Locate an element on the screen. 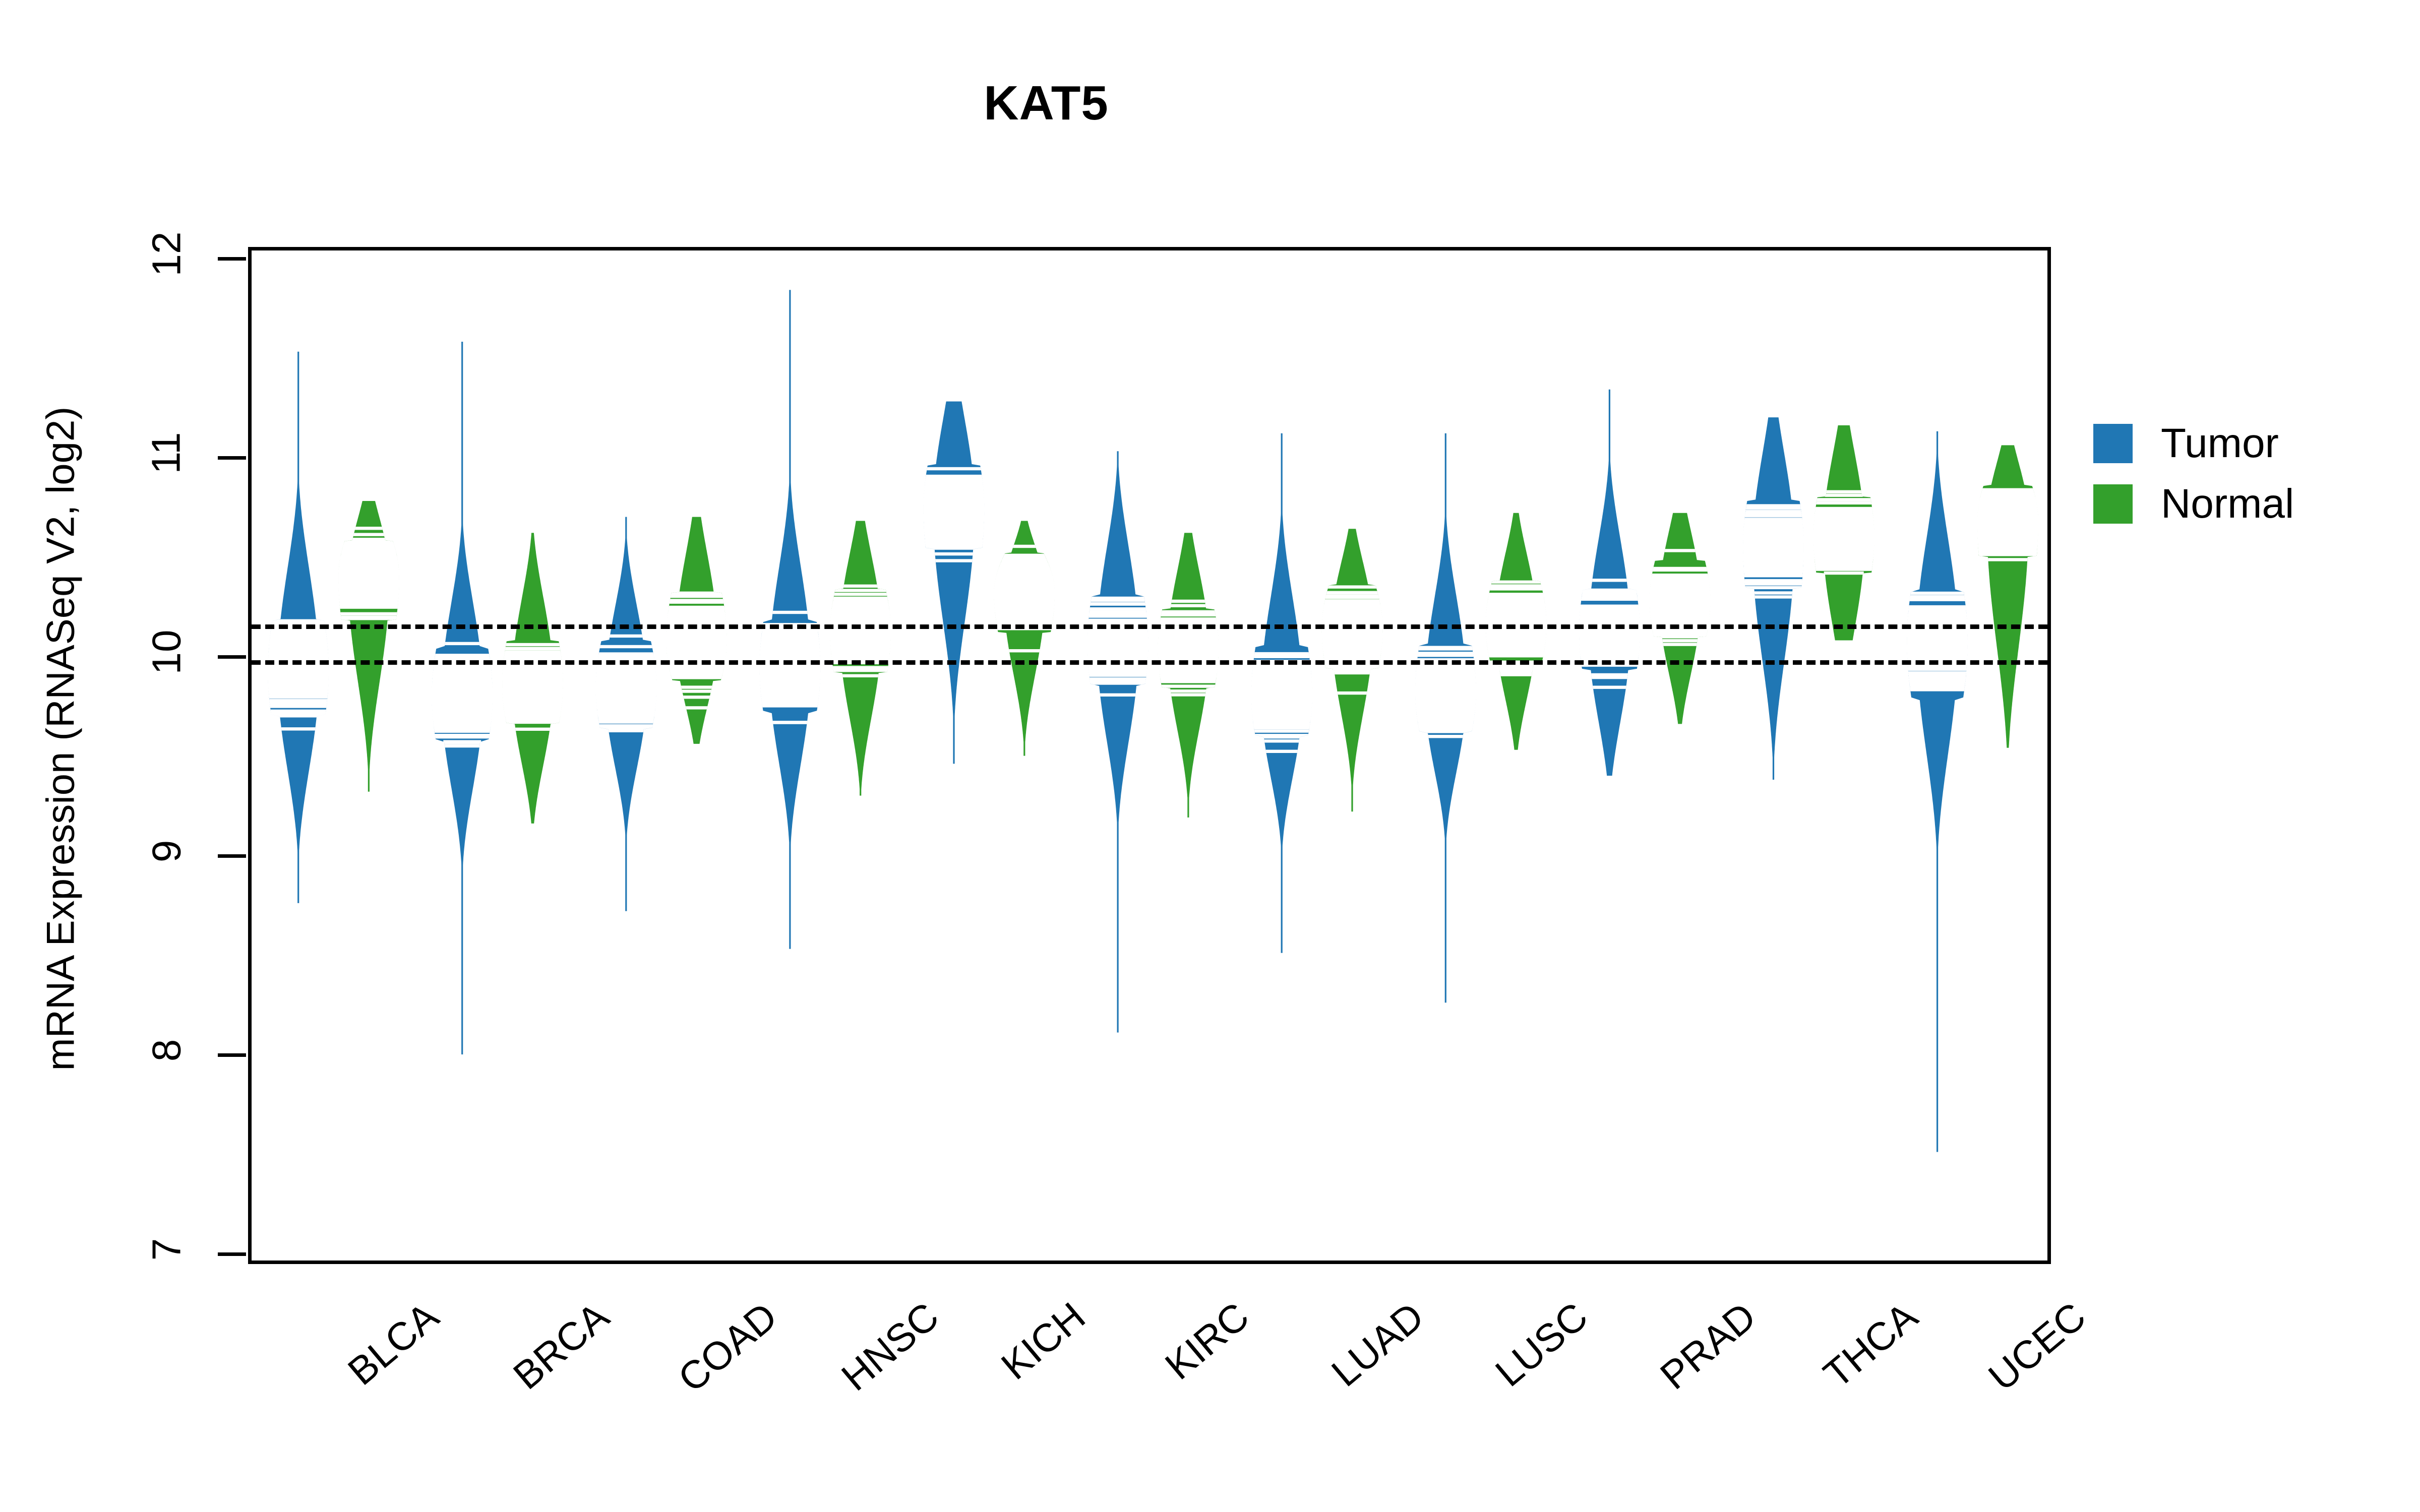 This screenshot has height=1512, width=2420. violin-normal-thca is located at coordinates (1843, 533).